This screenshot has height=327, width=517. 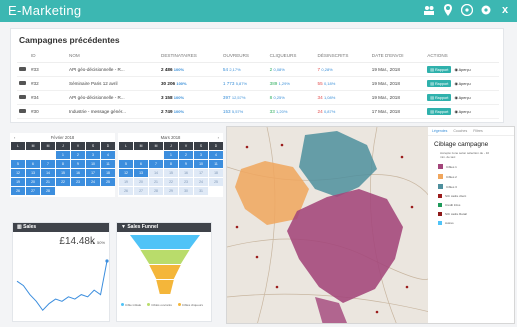 I want to click on legend-item: Cibles 2, so click(x=476, y=176).